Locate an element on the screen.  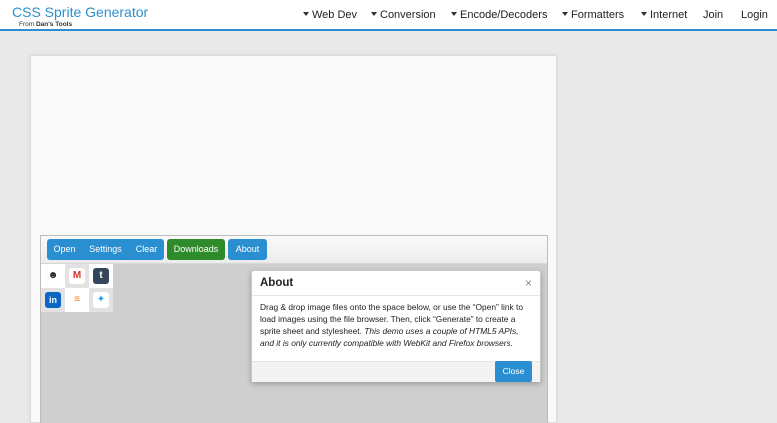
sprite-cell: ☻ is located at coordinates (53, 276).